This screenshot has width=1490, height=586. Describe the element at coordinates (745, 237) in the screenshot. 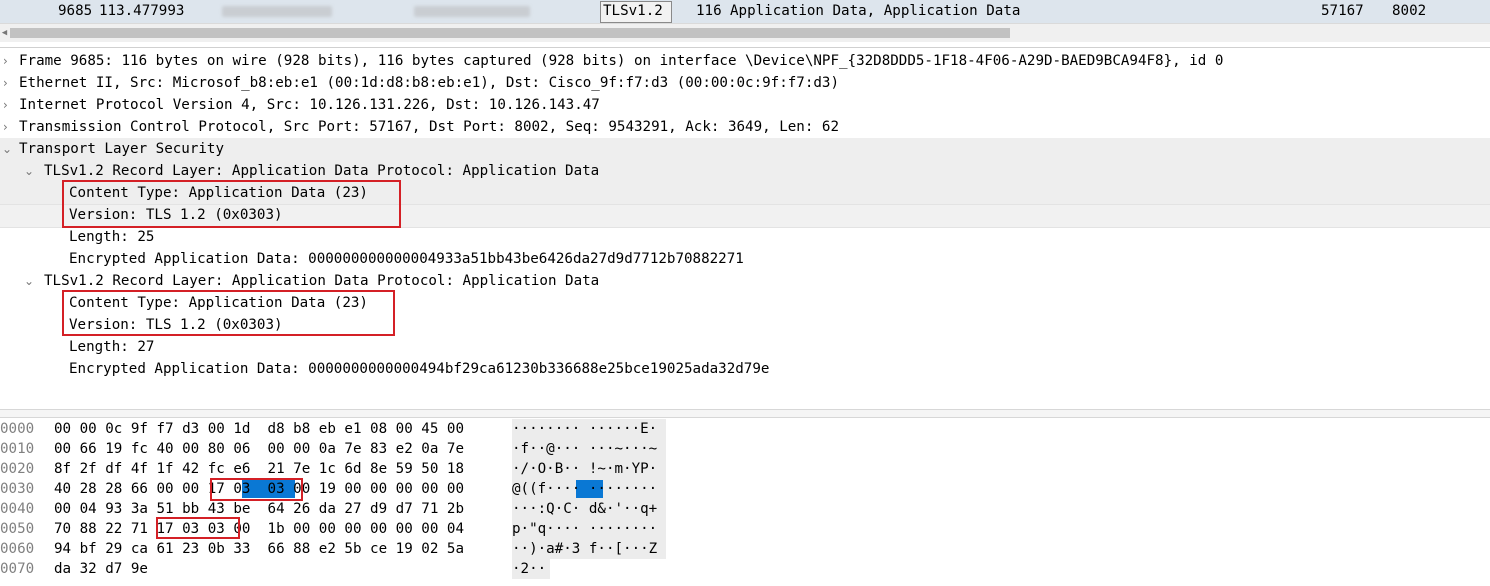

I see `tree-row-length-1: Length: 25` at that location.